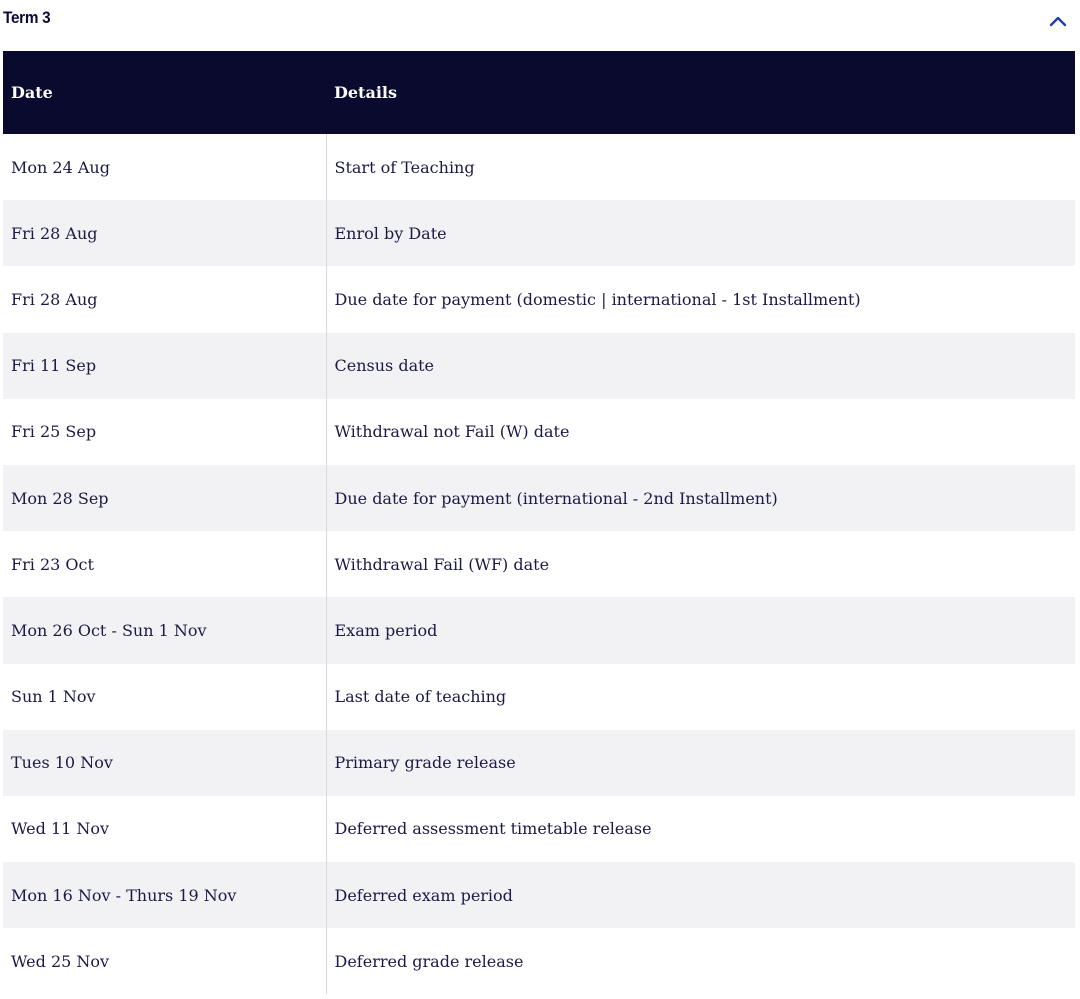 The image size is (1080, 999). I want to click on table-row: Mon 26 Oct - Sun 1 Nov Exam period, so click(539, 630).